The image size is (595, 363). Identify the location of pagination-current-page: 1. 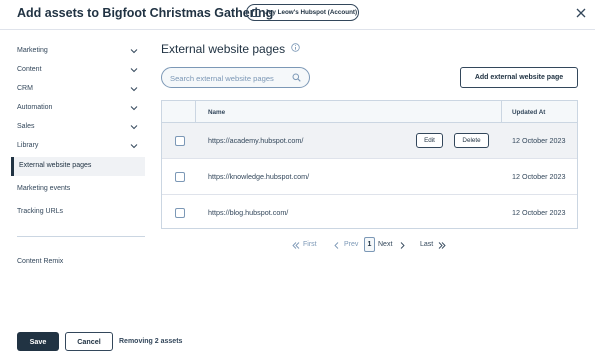
(369, 244).